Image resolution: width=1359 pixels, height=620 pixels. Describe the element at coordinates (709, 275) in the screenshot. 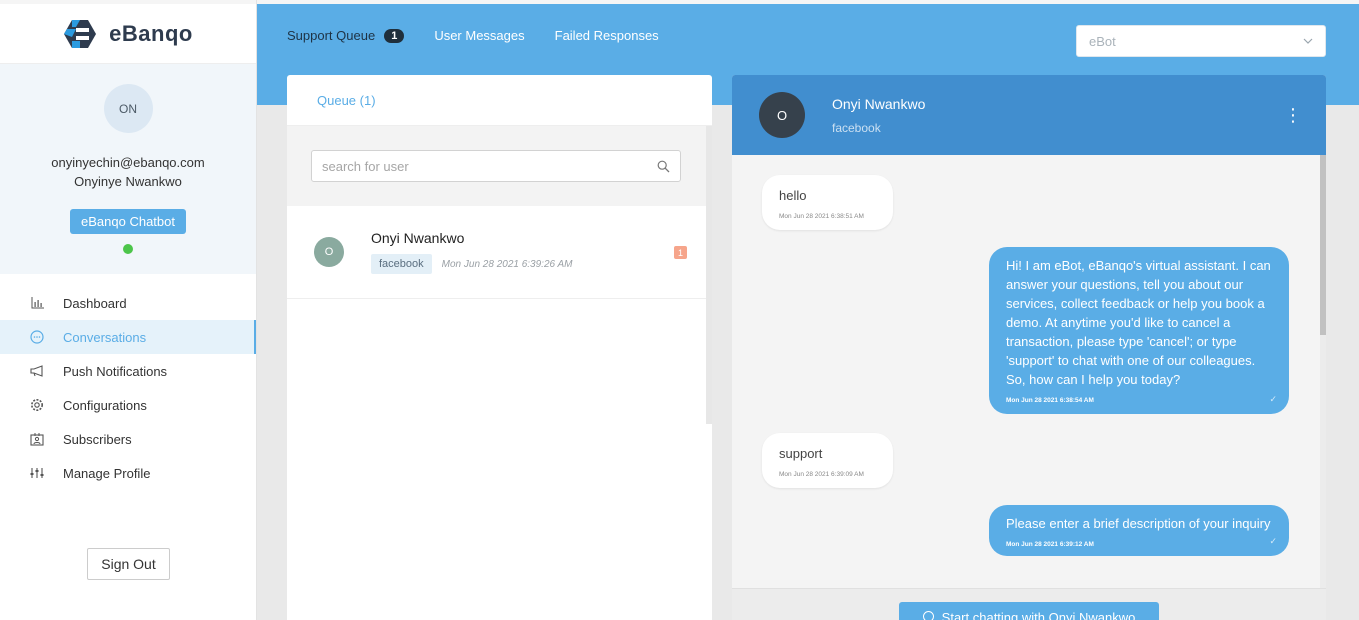

I see `queue-scrollbar` at that location.